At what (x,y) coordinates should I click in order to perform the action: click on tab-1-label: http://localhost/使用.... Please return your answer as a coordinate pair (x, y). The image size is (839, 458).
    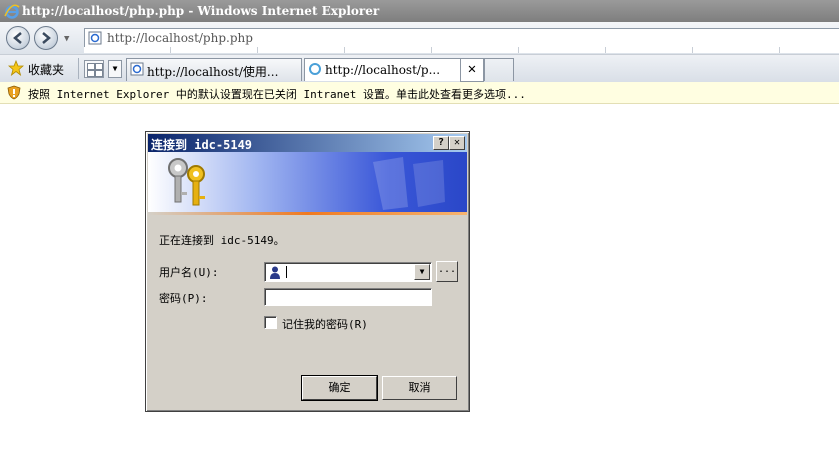
    Looking at the image, I should click on (213, 72).